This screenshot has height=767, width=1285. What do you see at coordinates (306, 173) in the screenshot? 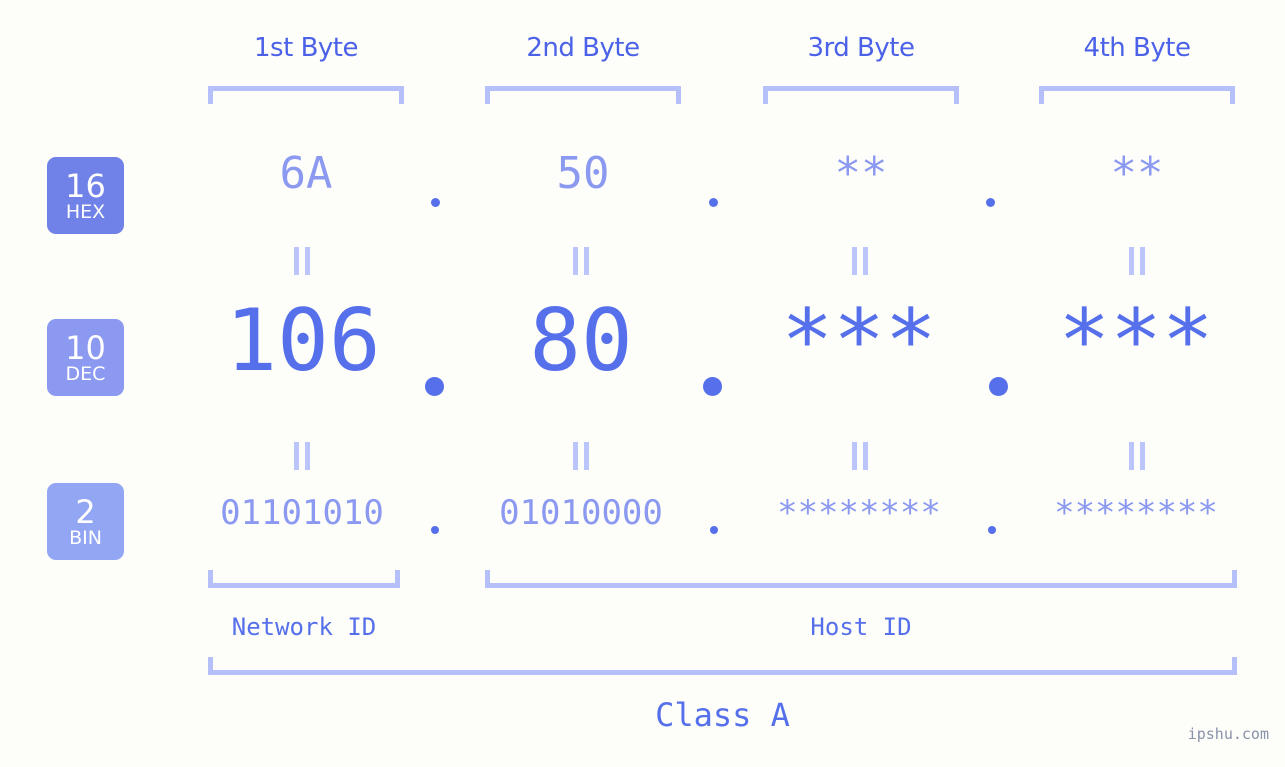
I see `hex-value-byte-1: 6A` at bounding box center [306, 173].